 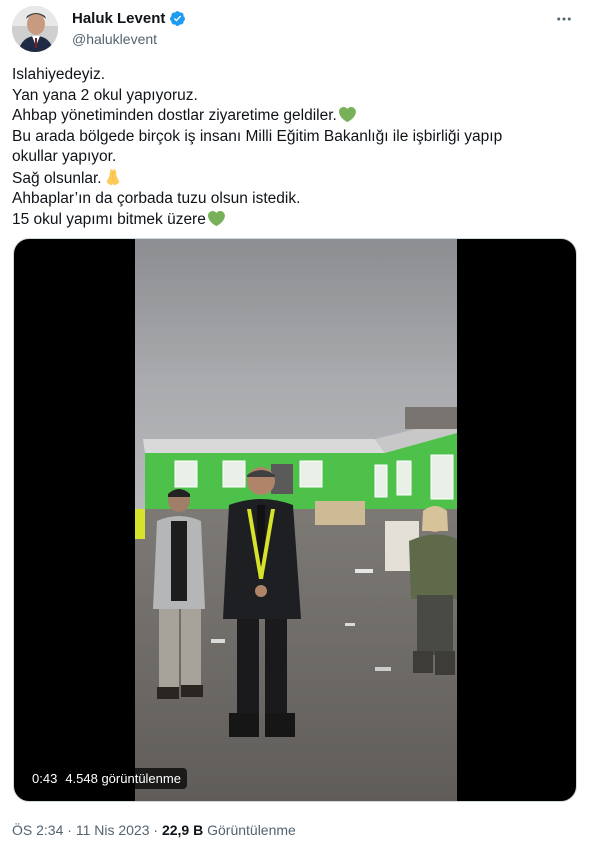 What do you see at coordinates (251, 830) in the screenshot?
I see `tweet-views-label: Görüntülenme` at bounding box center [251, 830].